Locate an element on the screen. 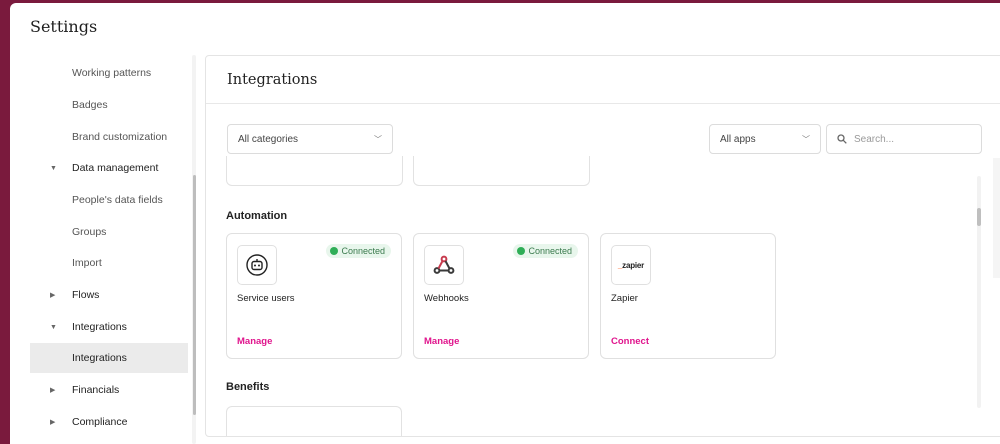 Image resolution: width=1000 pixels, height=444 pixels. sidebar-group-data-management: ▼ Data management is located at coordinates (109, 168).